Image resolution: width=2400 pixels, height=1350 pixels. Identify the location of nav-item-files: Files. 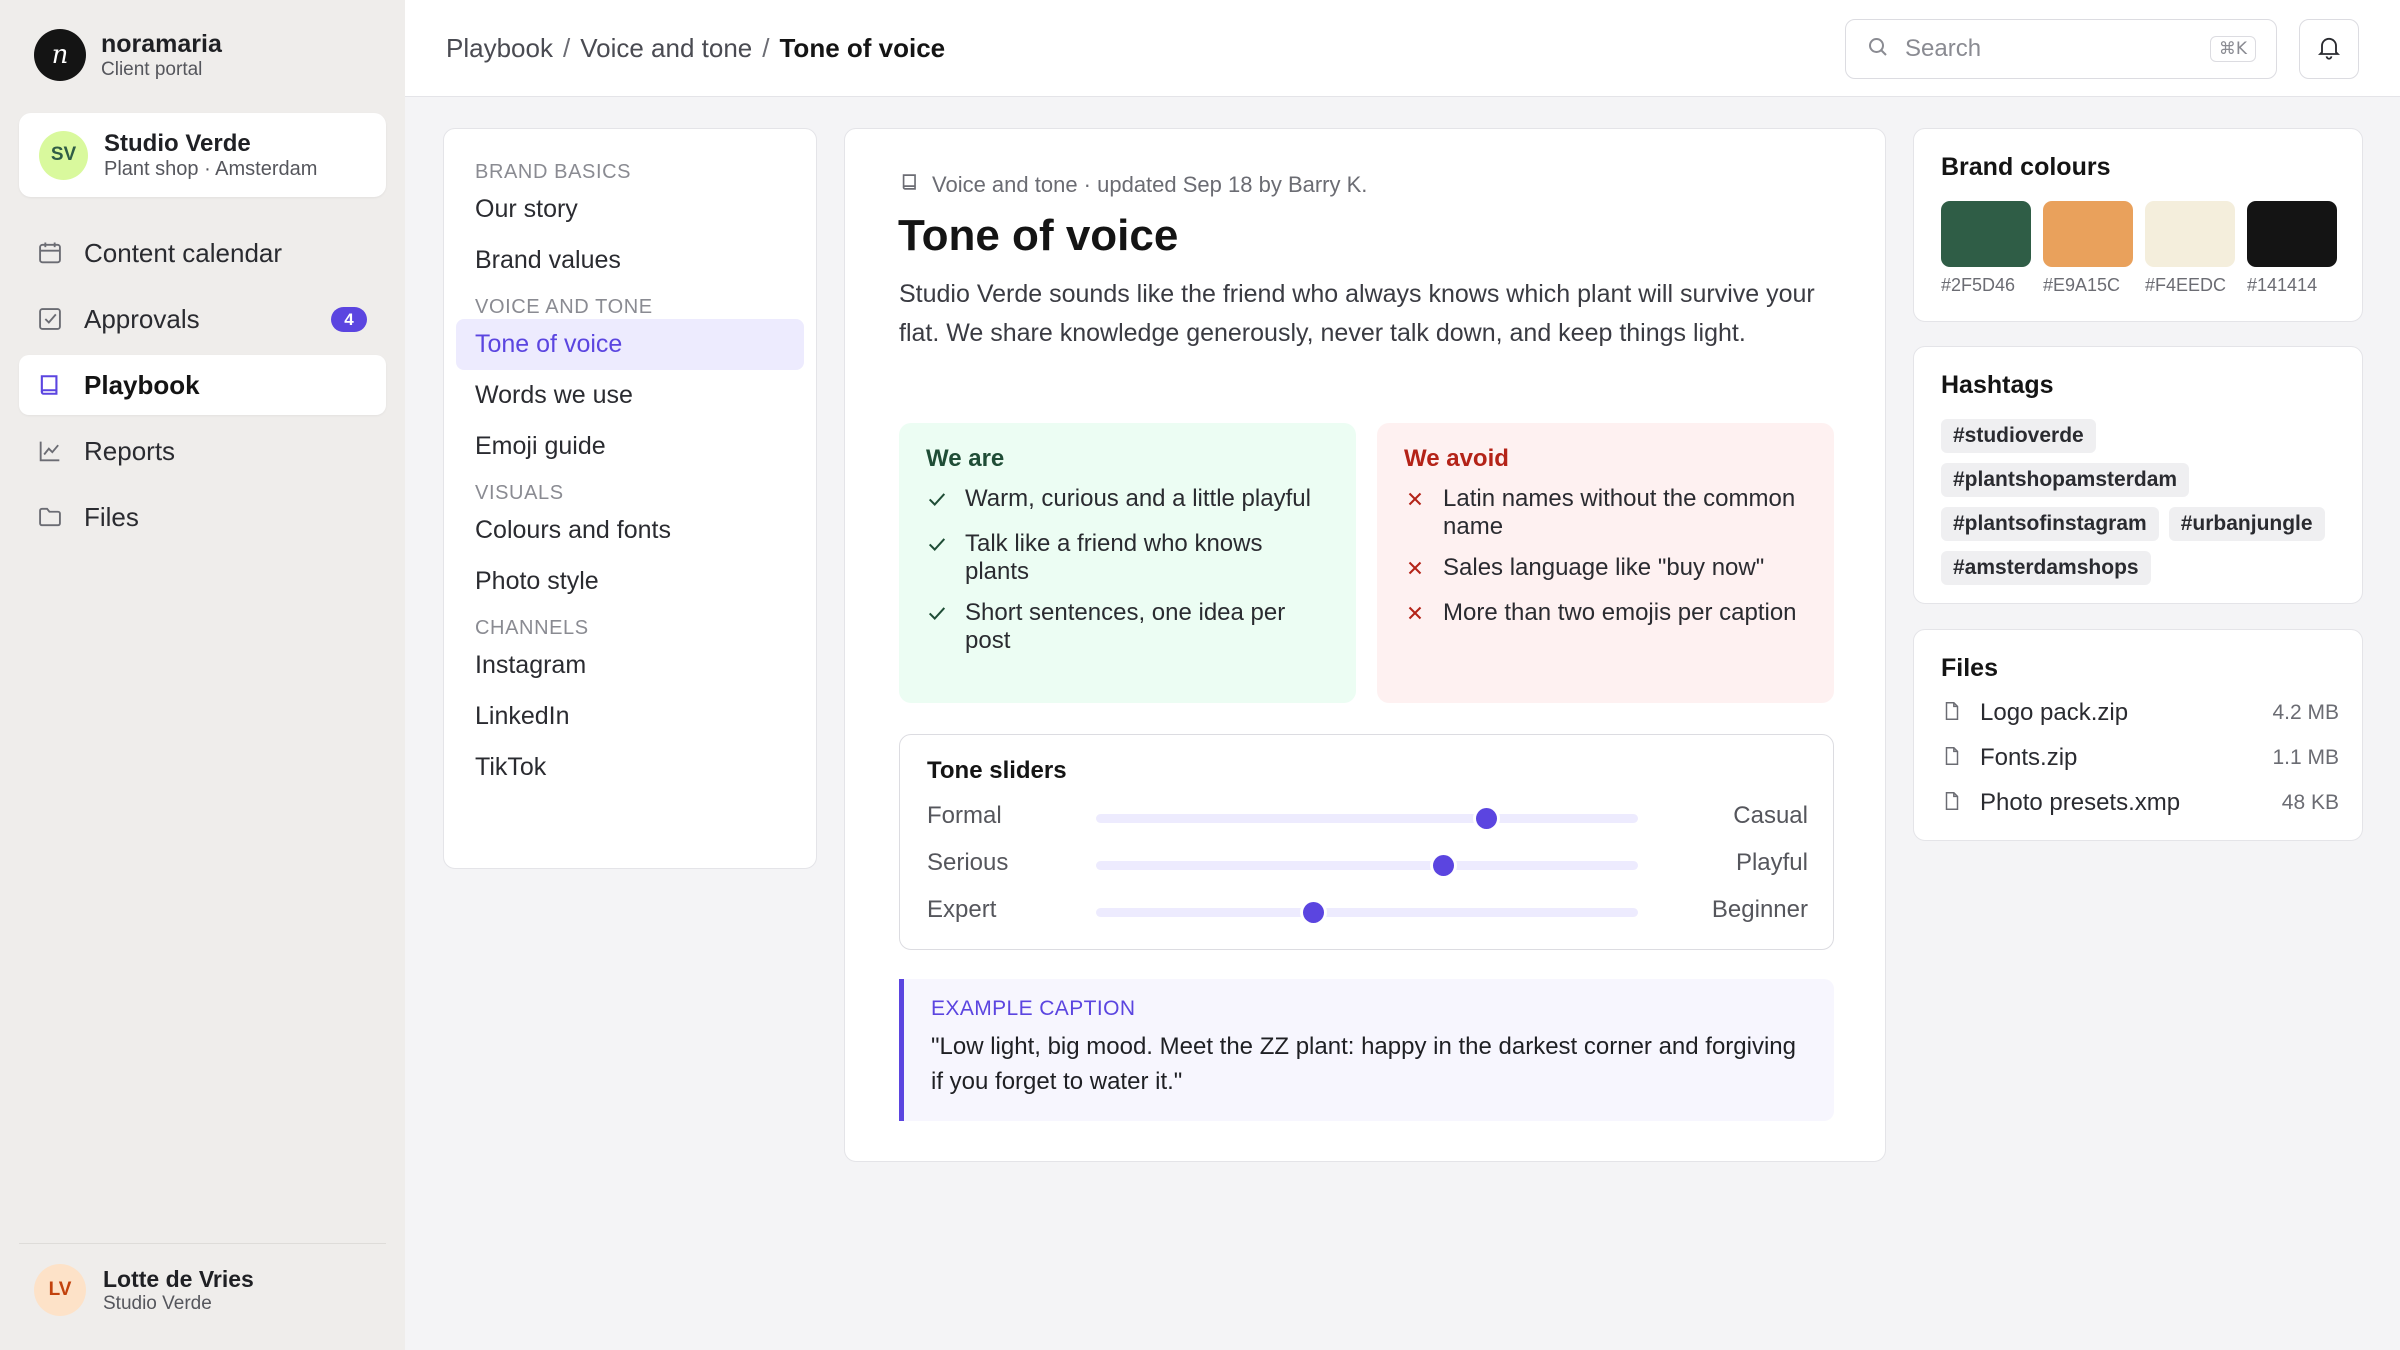
(202, 517).